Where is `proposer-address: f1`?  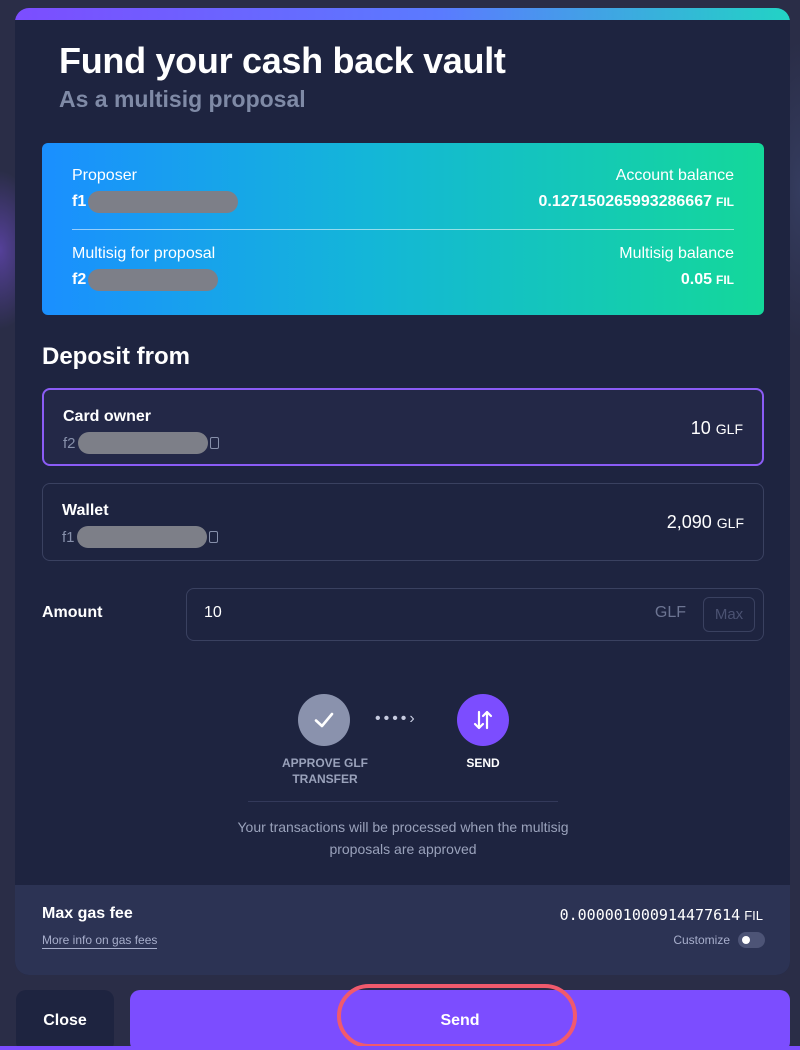 proposer-address: f1 is located at coordinates (79, 201).